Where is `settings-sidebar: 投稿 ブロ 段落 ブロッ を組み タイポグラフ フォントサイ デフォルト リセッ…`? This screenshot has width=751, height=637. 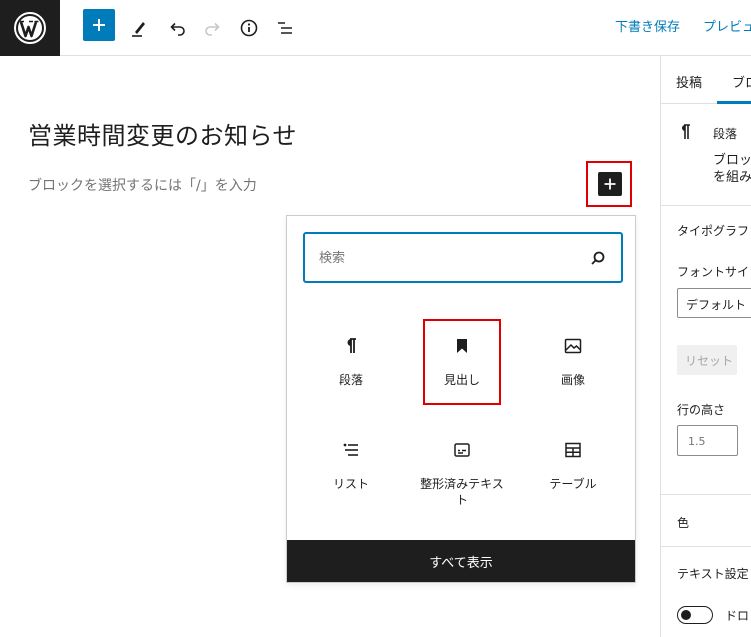 settings-sidebar: 投稿 ブロ 段落 ブロッ を組み タイポグラフ フォントサイ デフォルト リセッ… is located at coordinates (705, 346).